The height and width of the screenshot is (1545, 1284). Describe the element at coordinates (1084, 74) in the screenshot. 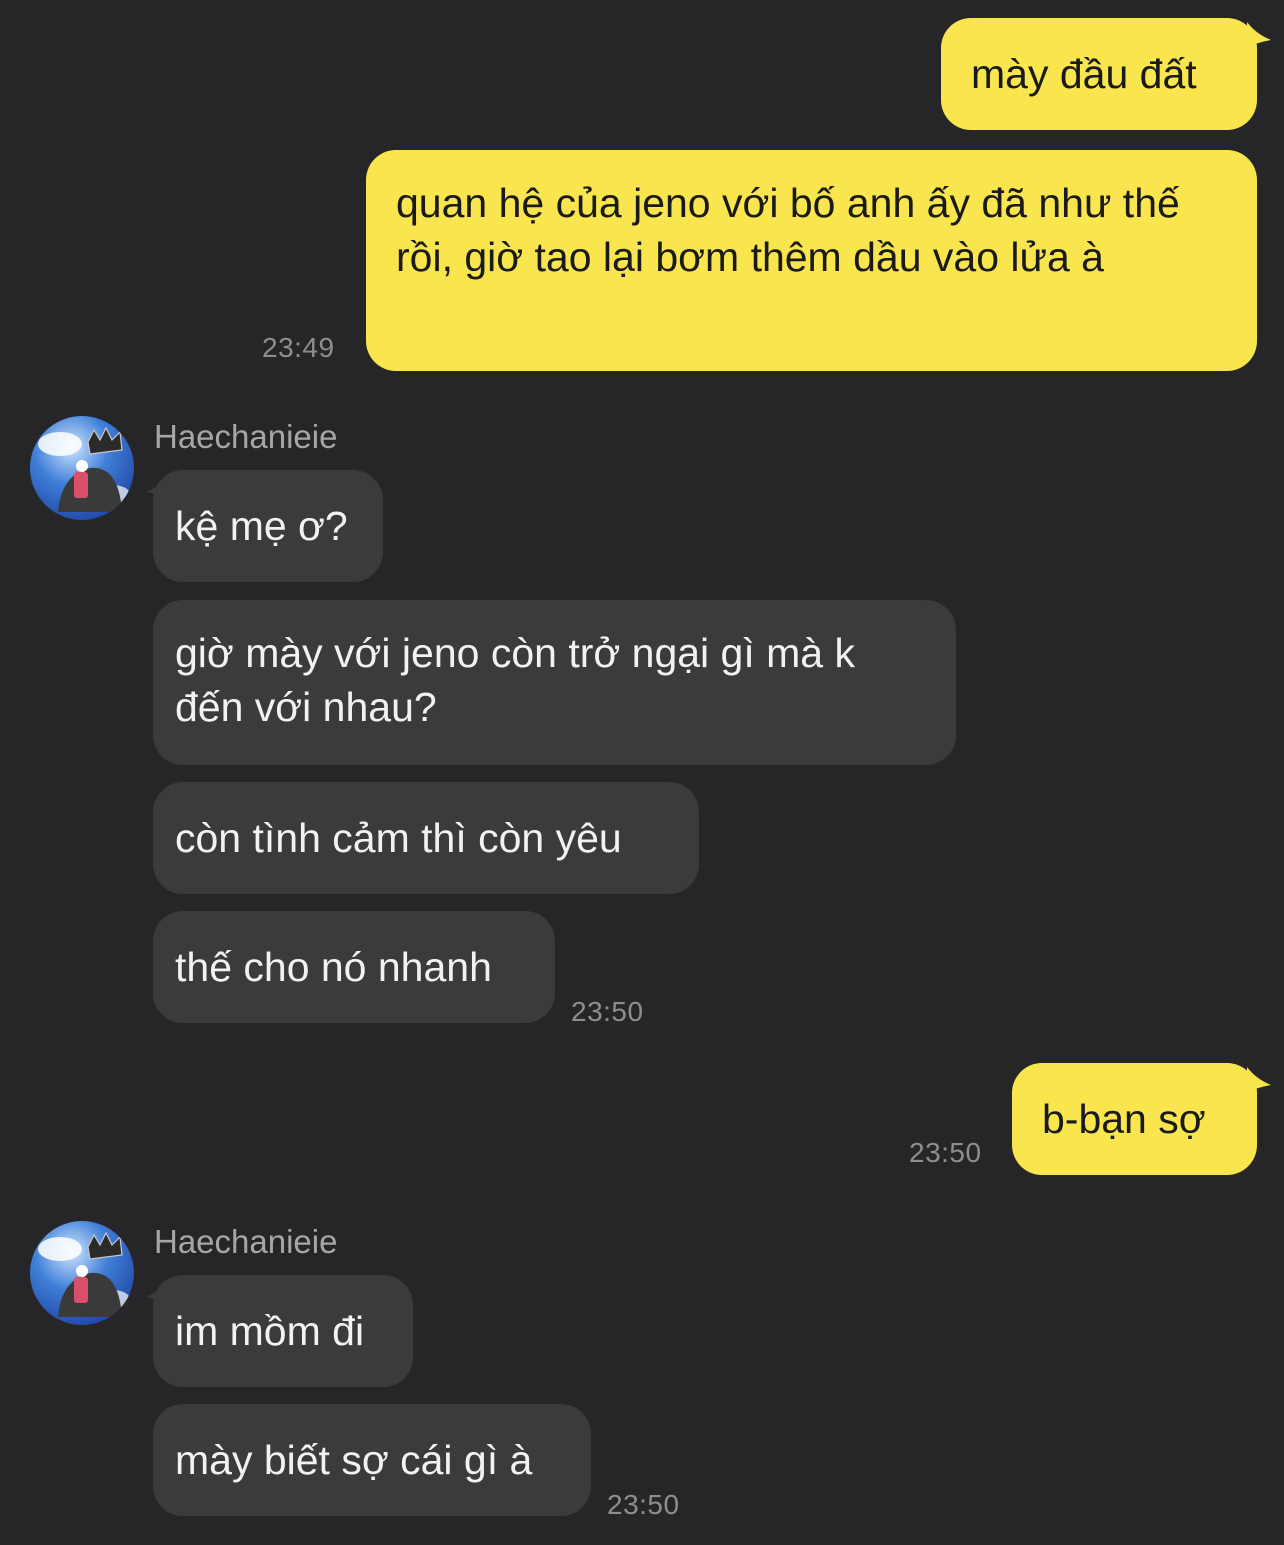

I see `message-text: mày đầu đất` at that location.